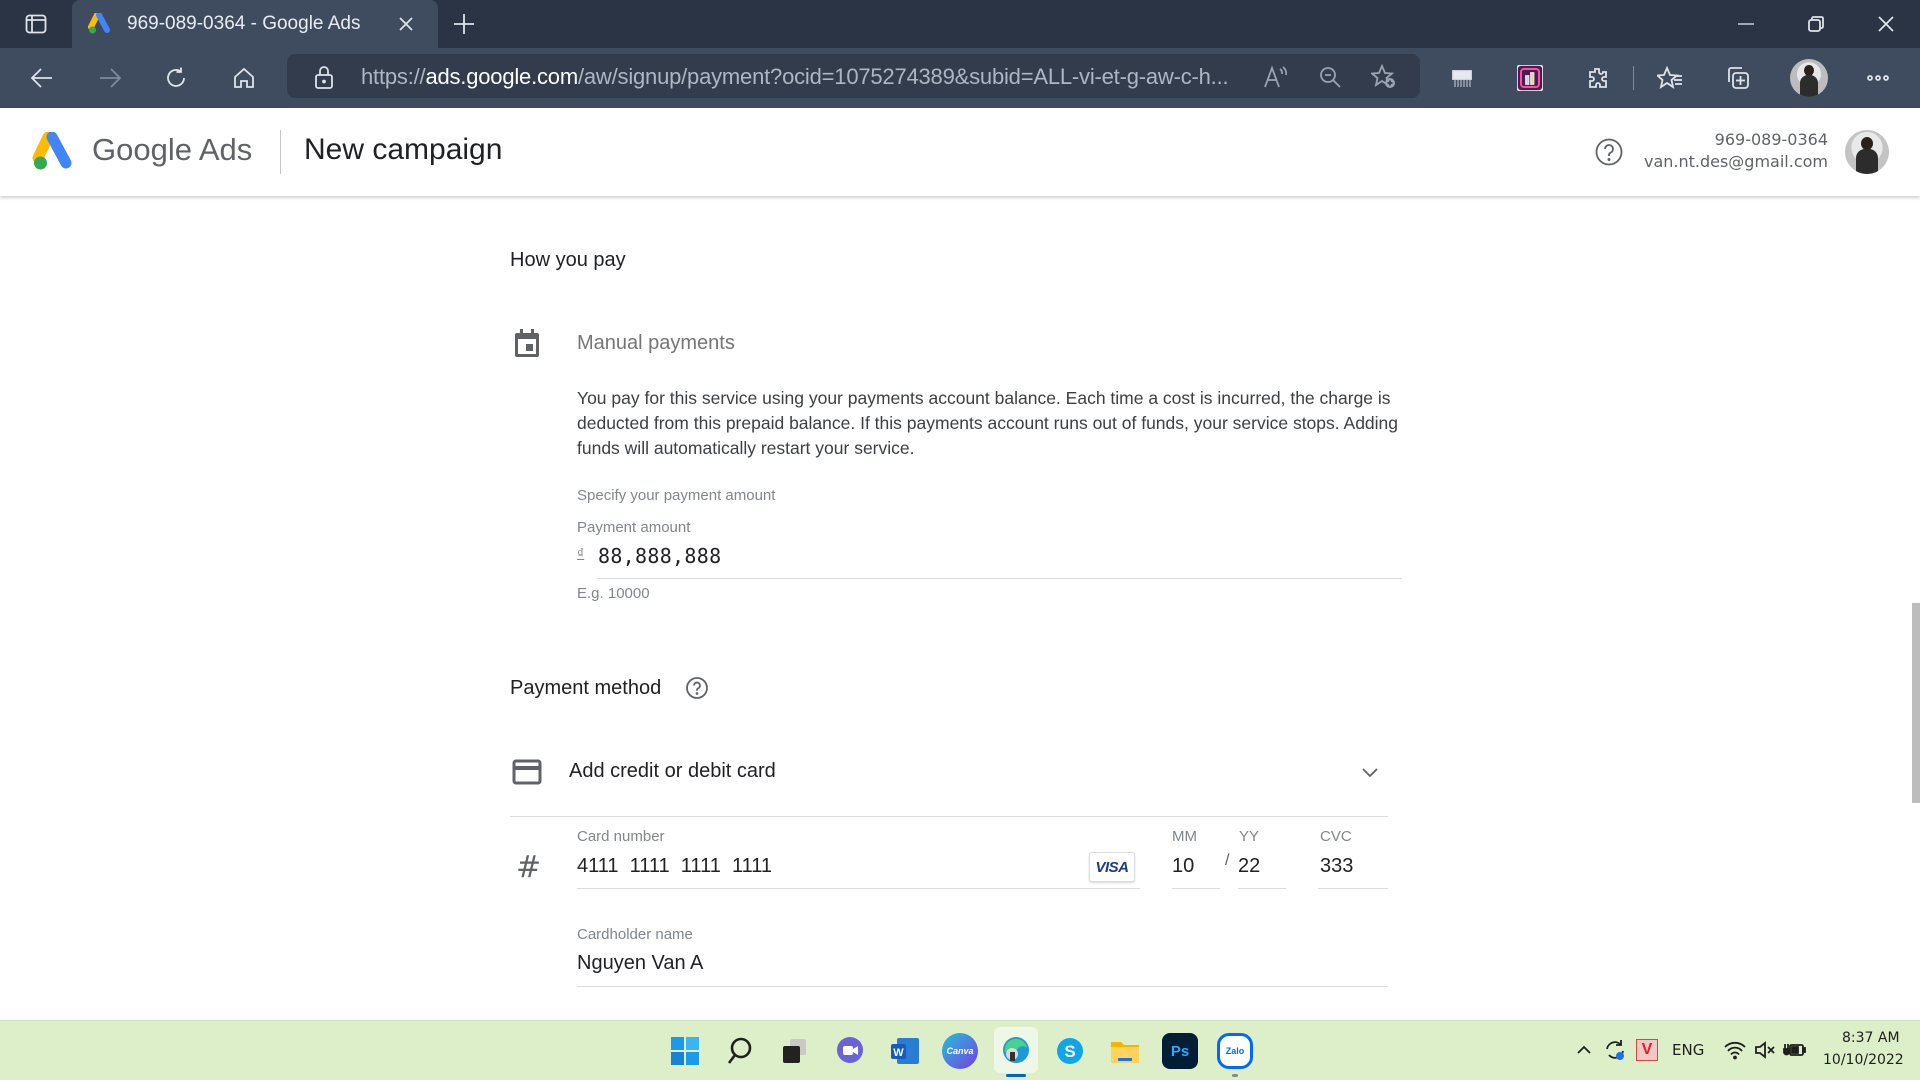 This screenshot has height=1080, width=1920. Describe the element at coordinates (1609, 152) in the screenshot. I see `help-icon` at that location.